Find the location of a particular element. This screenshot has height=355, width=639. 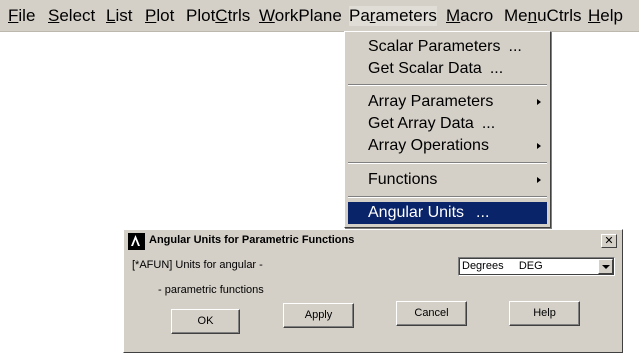

menu-item-array-operations: Array Operations is located at coordinates (447, 146).